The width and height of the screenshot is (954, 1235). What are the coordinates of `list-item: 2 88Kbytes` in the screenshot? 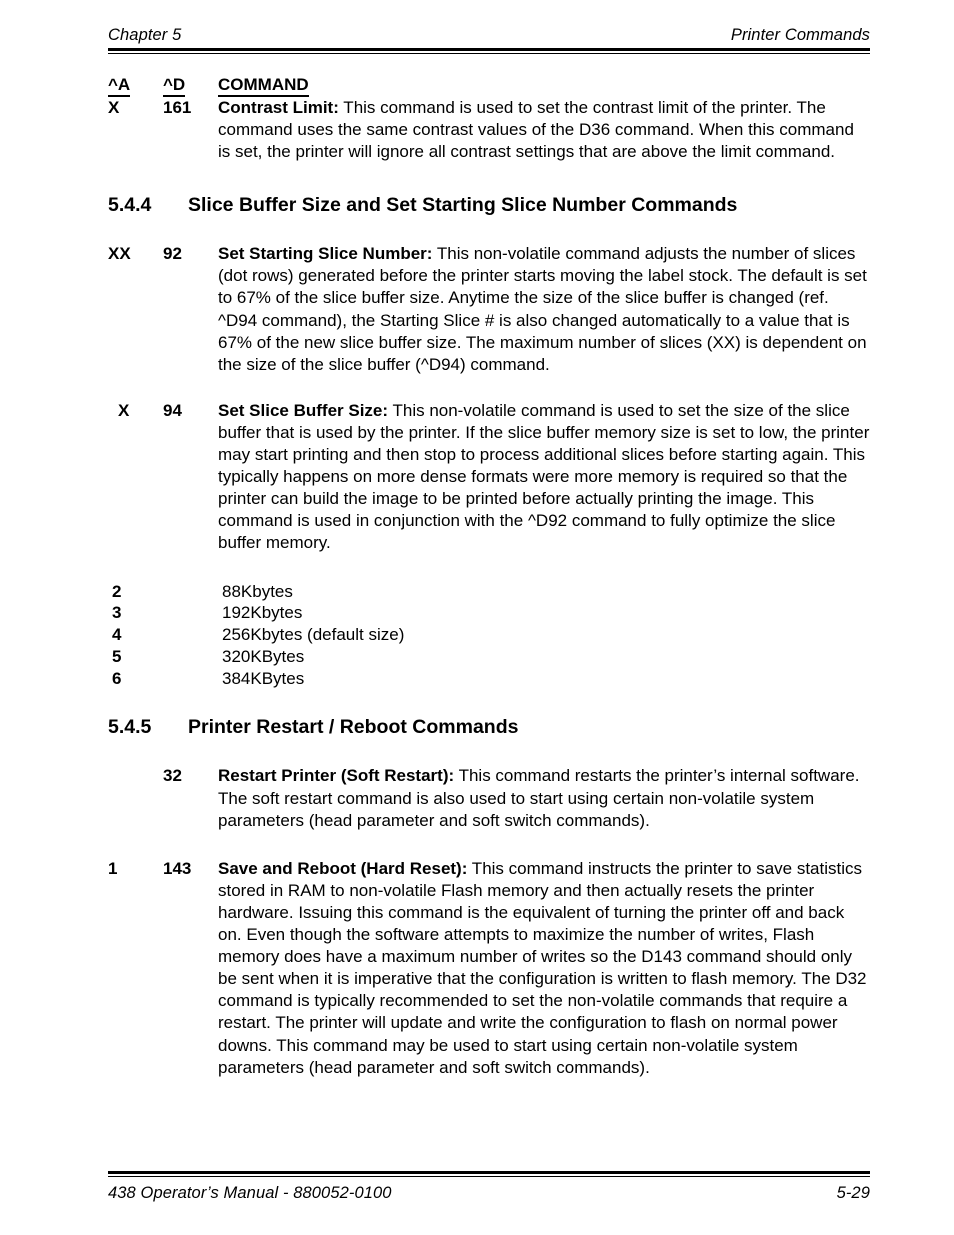 It's located at (531, 592).